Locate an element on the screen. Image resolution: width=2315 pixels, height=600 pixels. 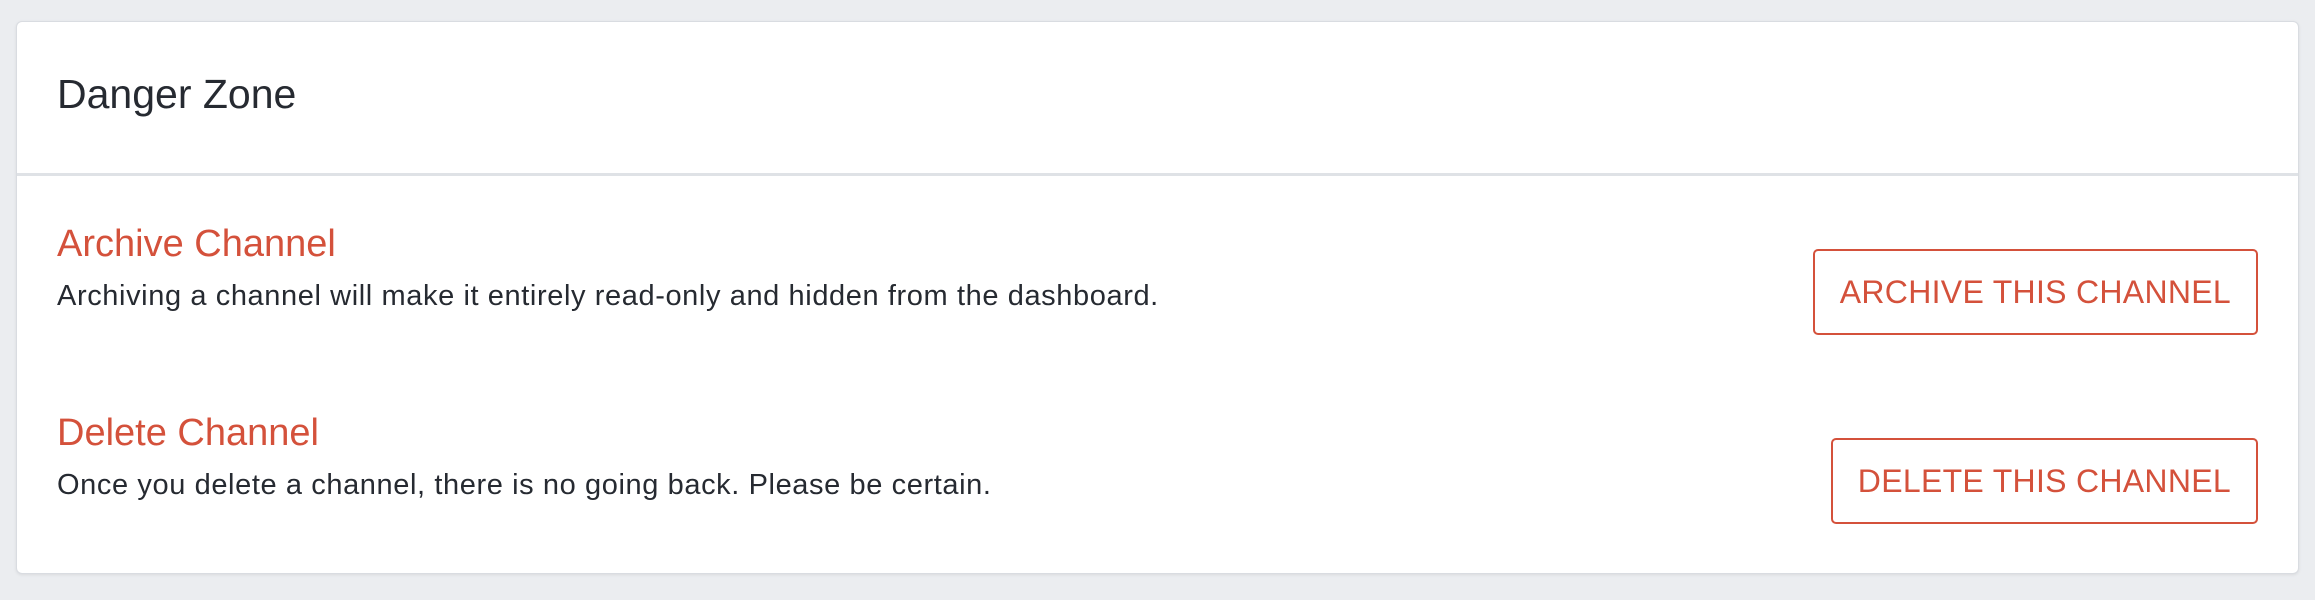
delete-channel-button: DELETE THIS CHANNEL is located at coordinates (2044, 481).